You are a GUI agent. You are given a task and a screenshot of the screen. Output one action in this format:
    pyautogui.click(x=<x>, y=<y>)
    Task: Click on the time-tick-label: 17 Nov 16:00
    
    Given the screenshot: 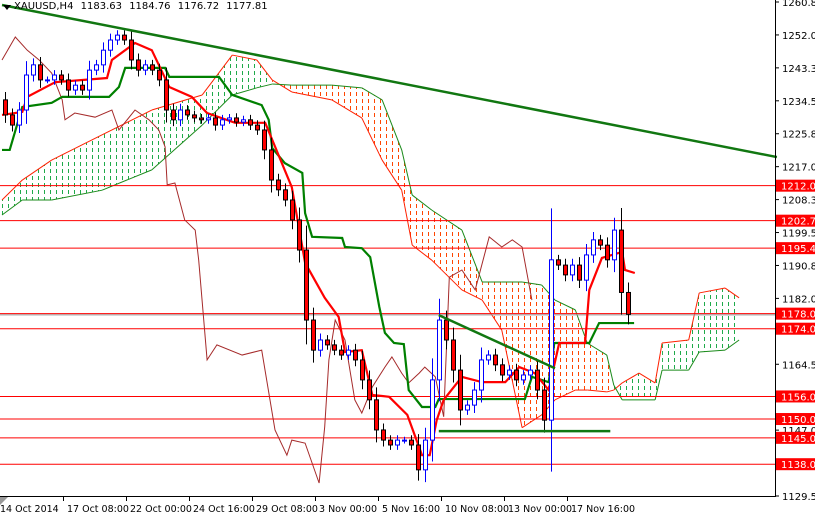 What is the action you would take?
    pyautogui.click(x=603, y=509)
    